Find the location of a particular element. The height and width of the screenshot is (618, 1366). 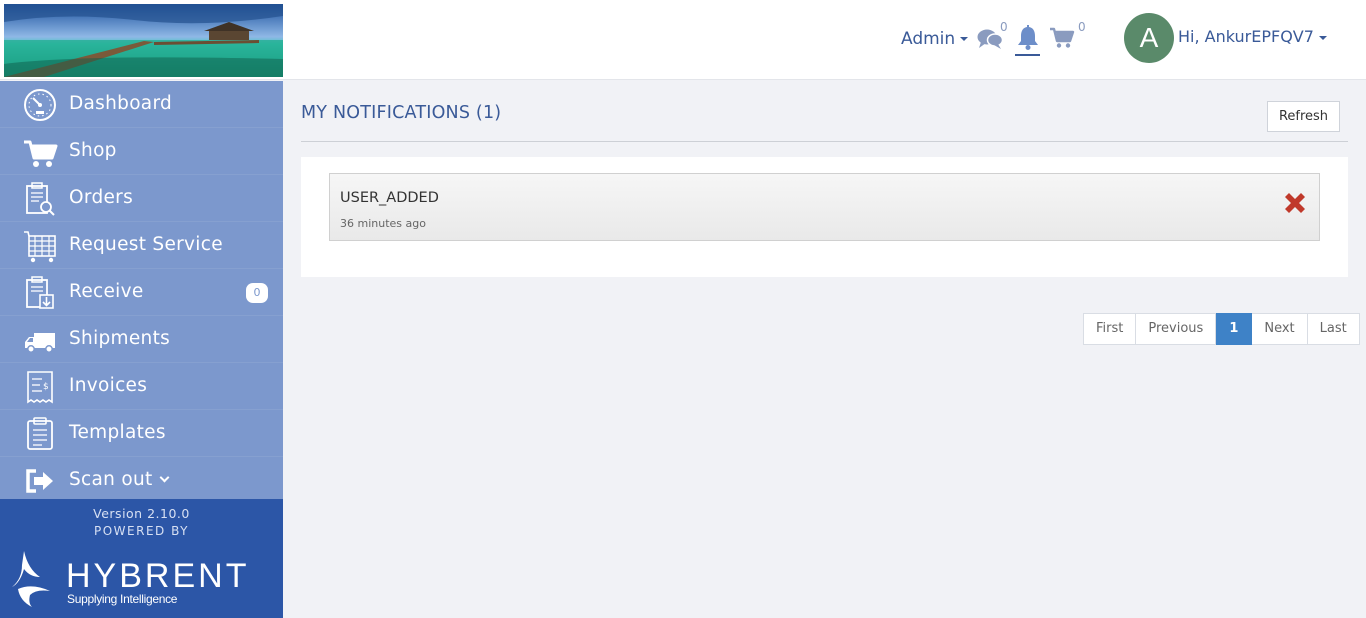

brand-name: HYBRENT is located at coordinates (158, 576).